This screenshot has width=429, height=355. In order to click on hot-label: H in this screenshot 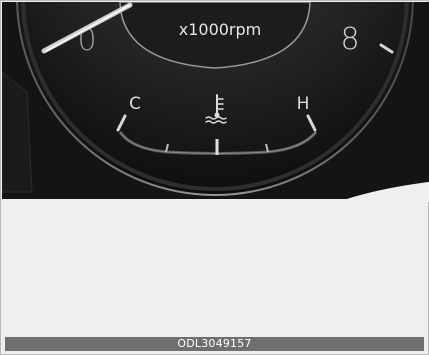, I will do `click(303, 104)`.